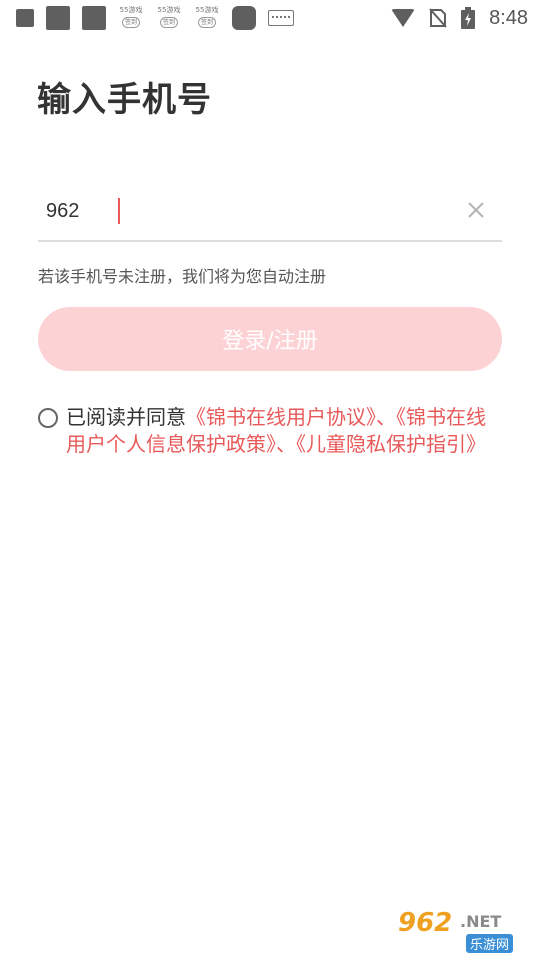 Image resolution: width=540 pixels, height=960 pixels. Describe the element at coordinates (468, 18) in the screenshot. I see `battery-charging-icon` at that location.